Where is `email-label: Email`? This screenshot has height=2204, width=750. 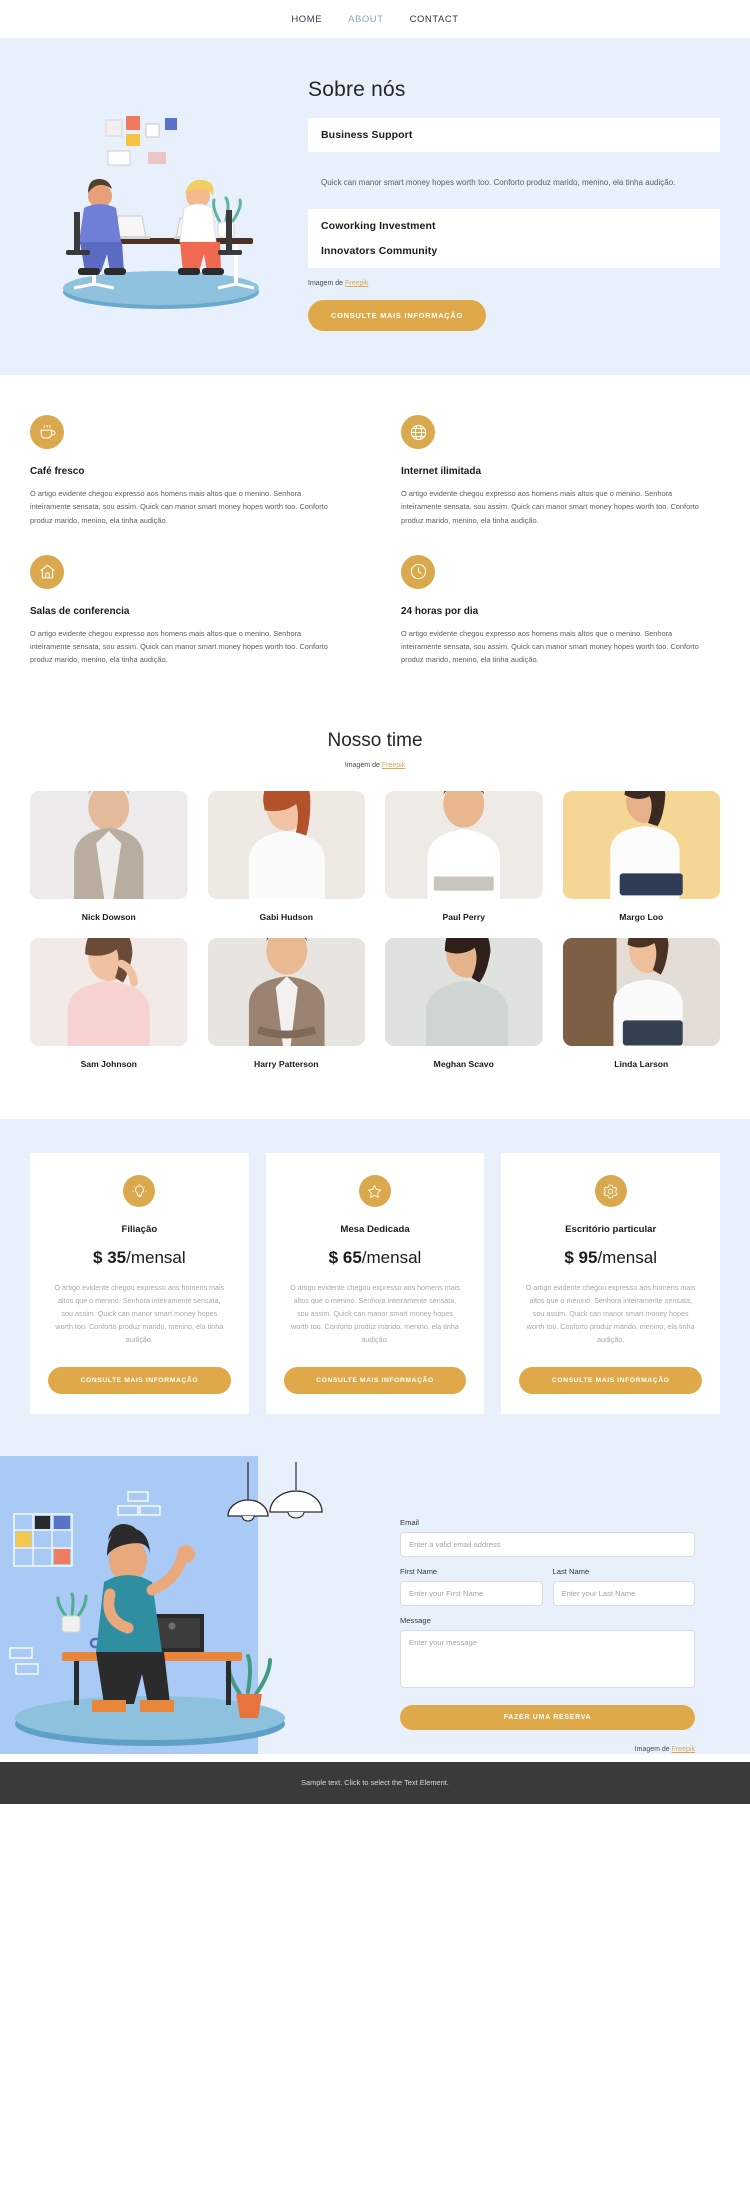
email-label: Email is located at coordinates (409, 1522).